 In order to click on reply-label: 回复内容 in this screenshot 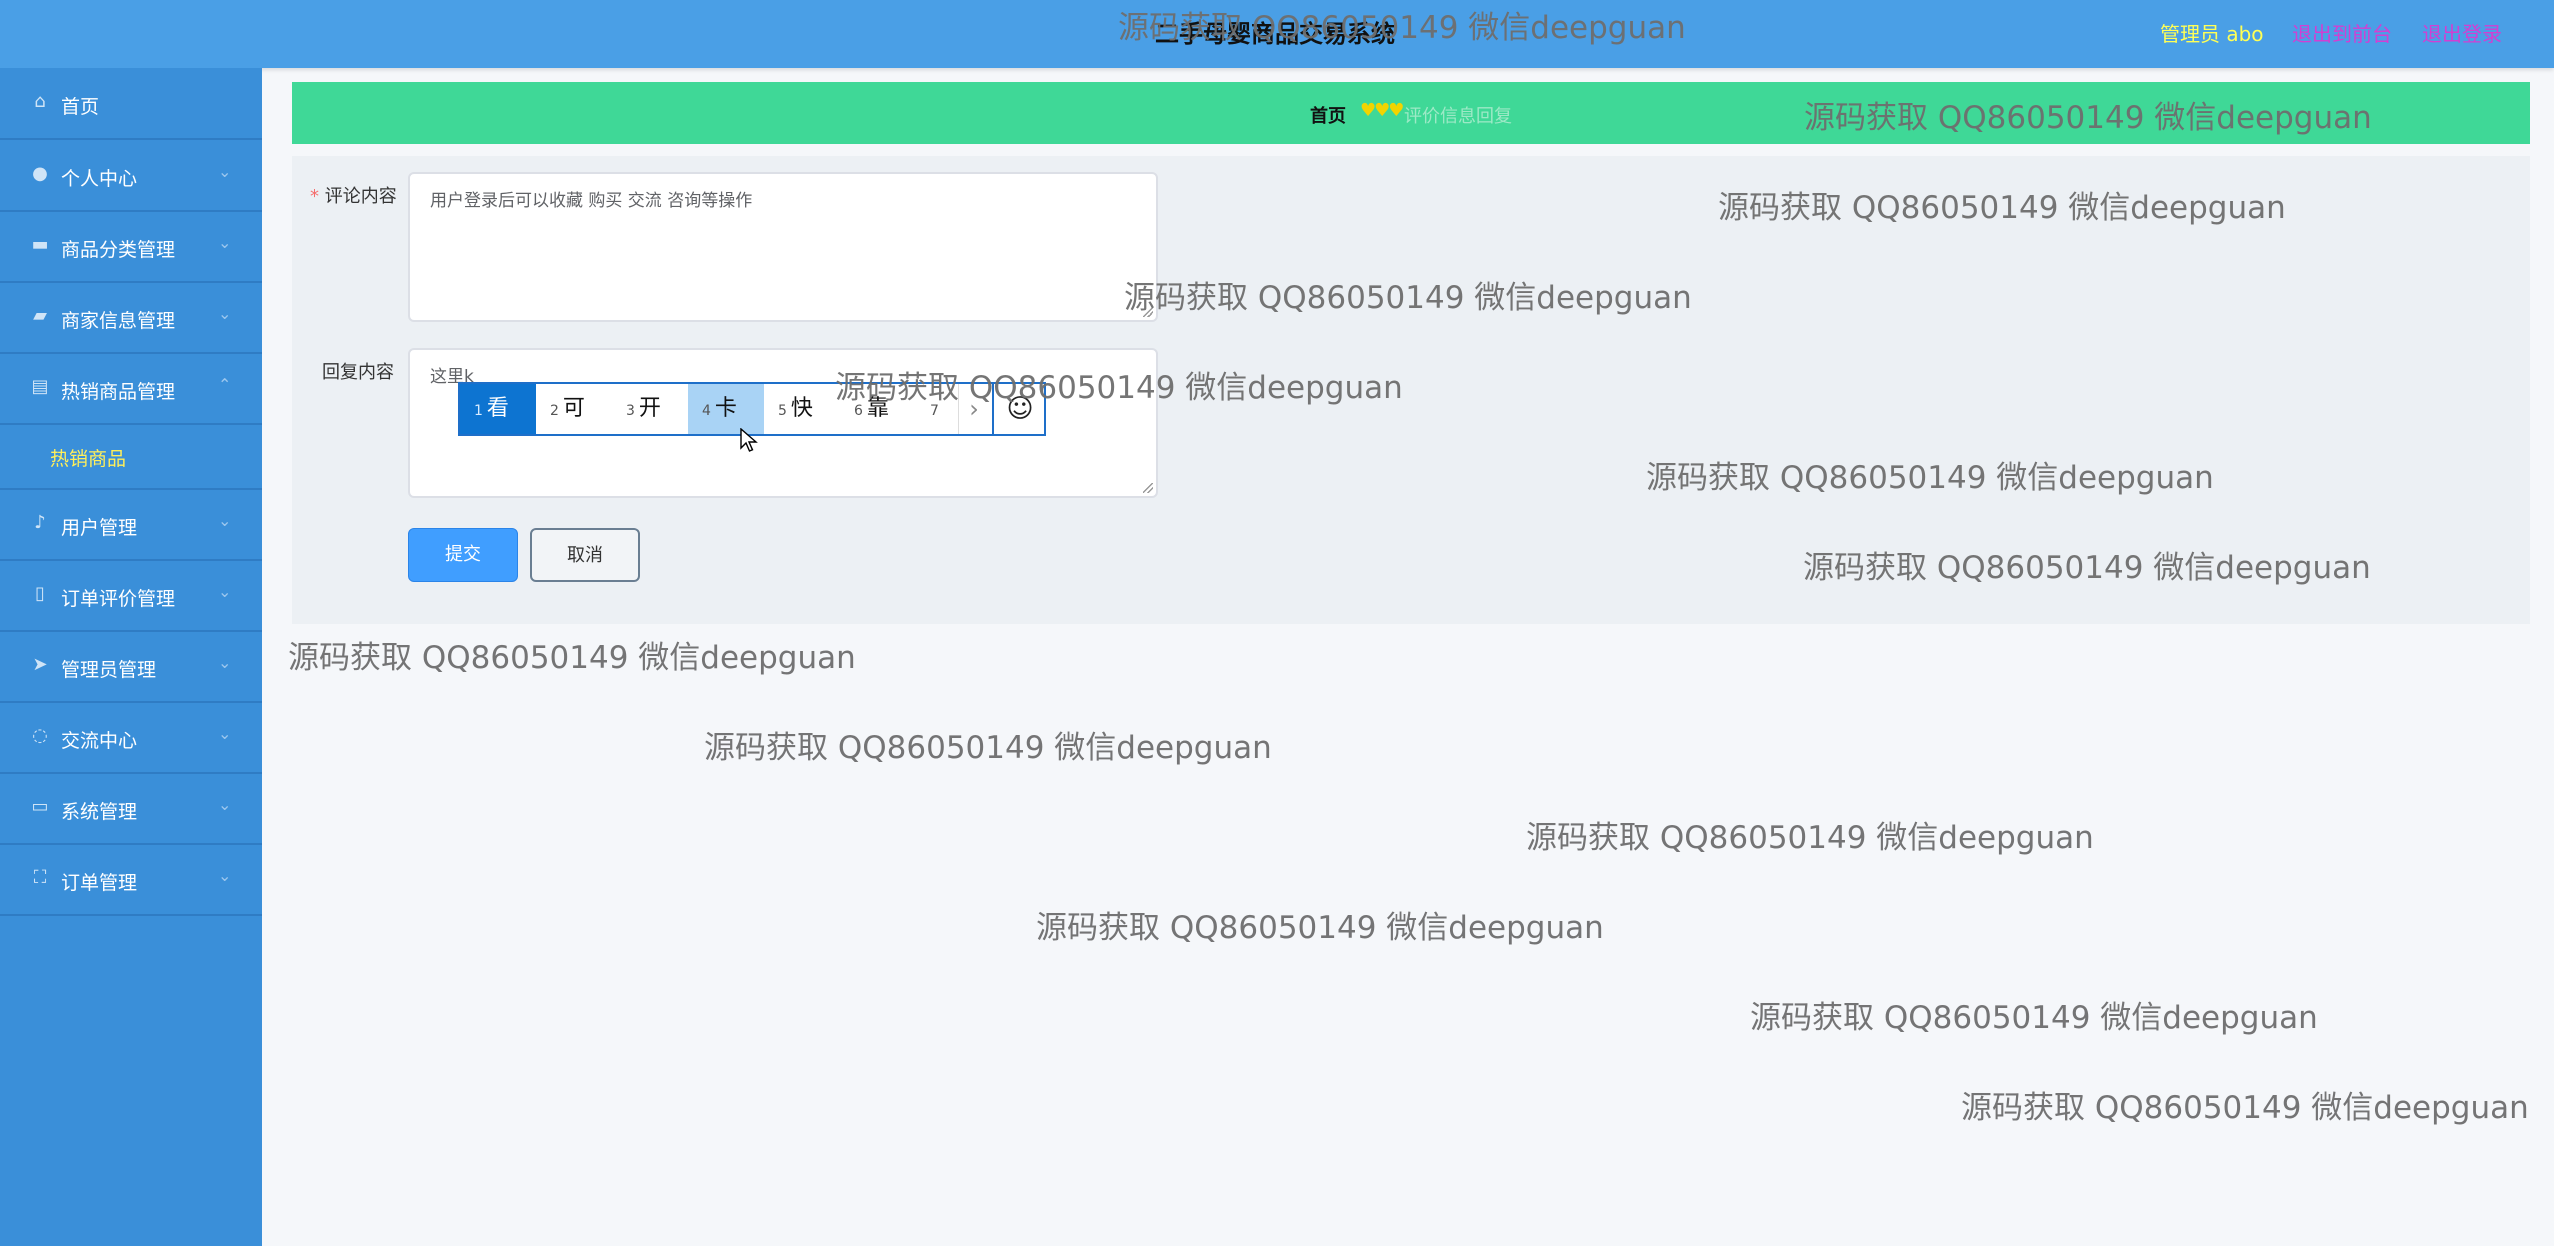, I will do `click(358, 372)`.